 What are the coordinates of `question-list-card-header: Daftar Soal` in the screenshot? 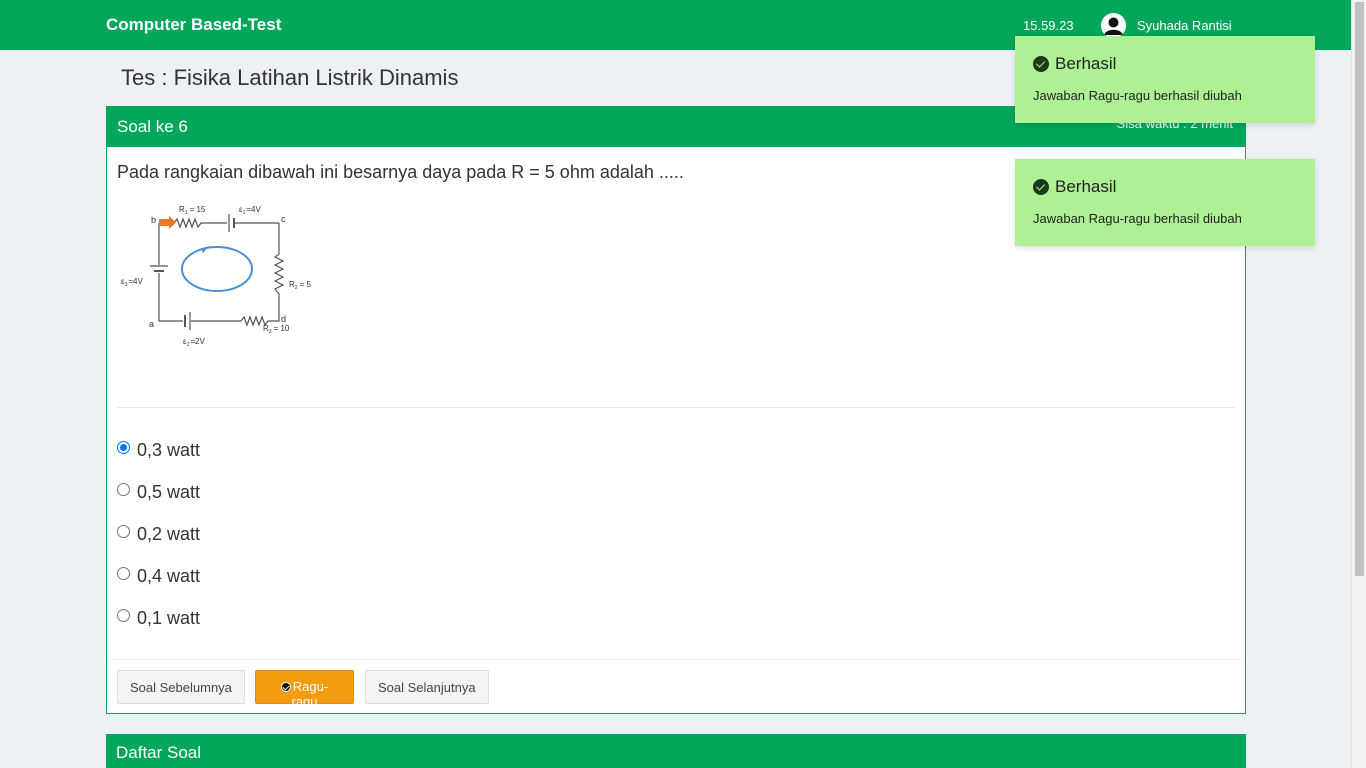 It's located at (676, 751).